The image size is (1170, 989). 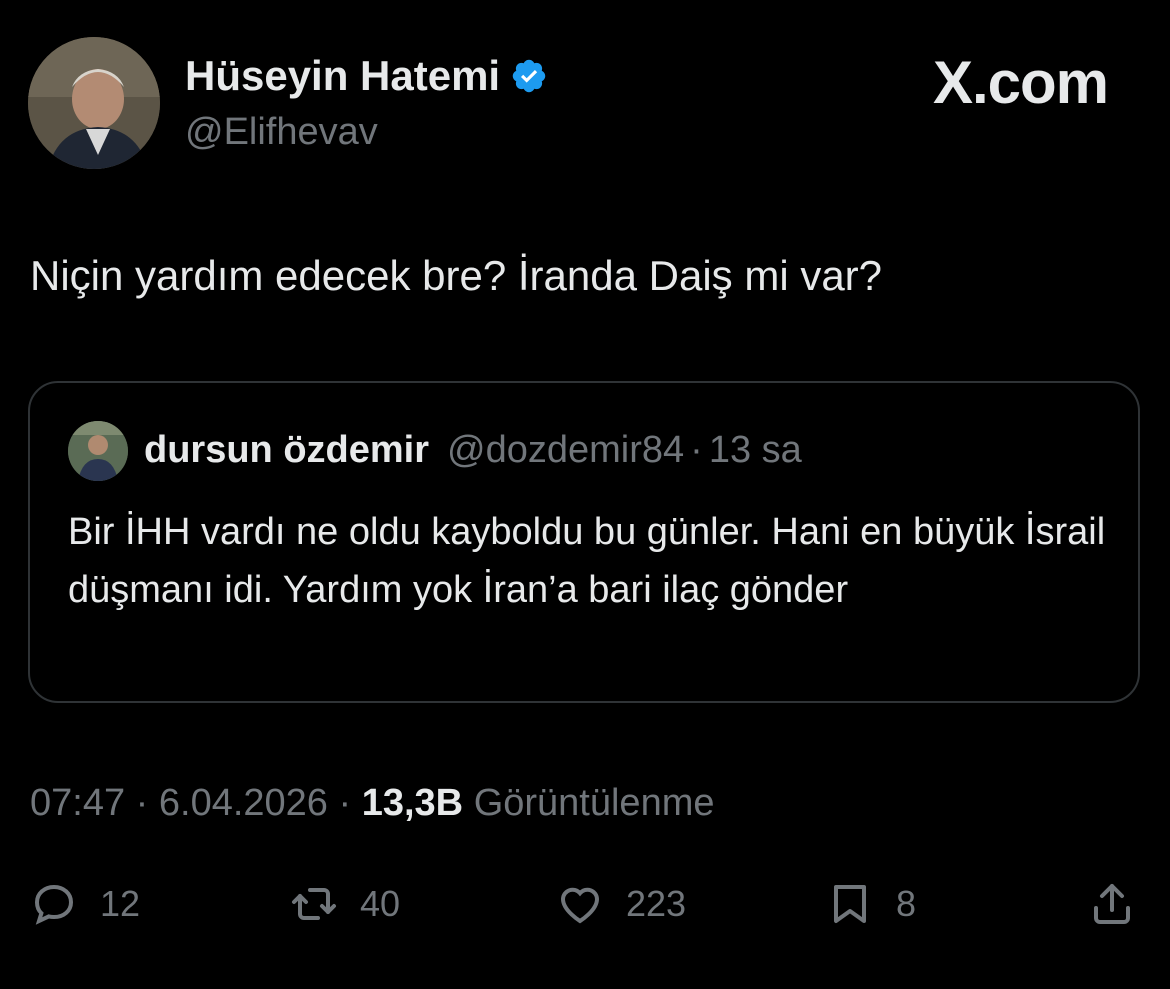 I want to click on quoted-header: dursun özdemir @dozdemir84 · 13 sa, so click(x=473, y=450).